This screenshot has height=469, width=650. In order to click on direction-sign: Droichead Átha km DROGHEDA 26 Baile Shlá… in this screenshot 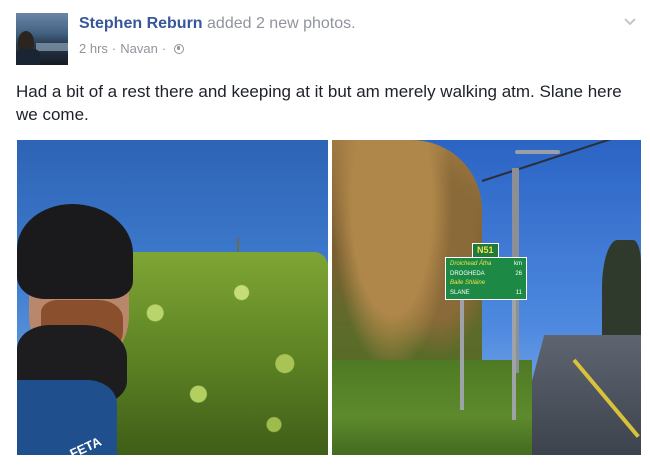, I will do `click(486, 278)`.